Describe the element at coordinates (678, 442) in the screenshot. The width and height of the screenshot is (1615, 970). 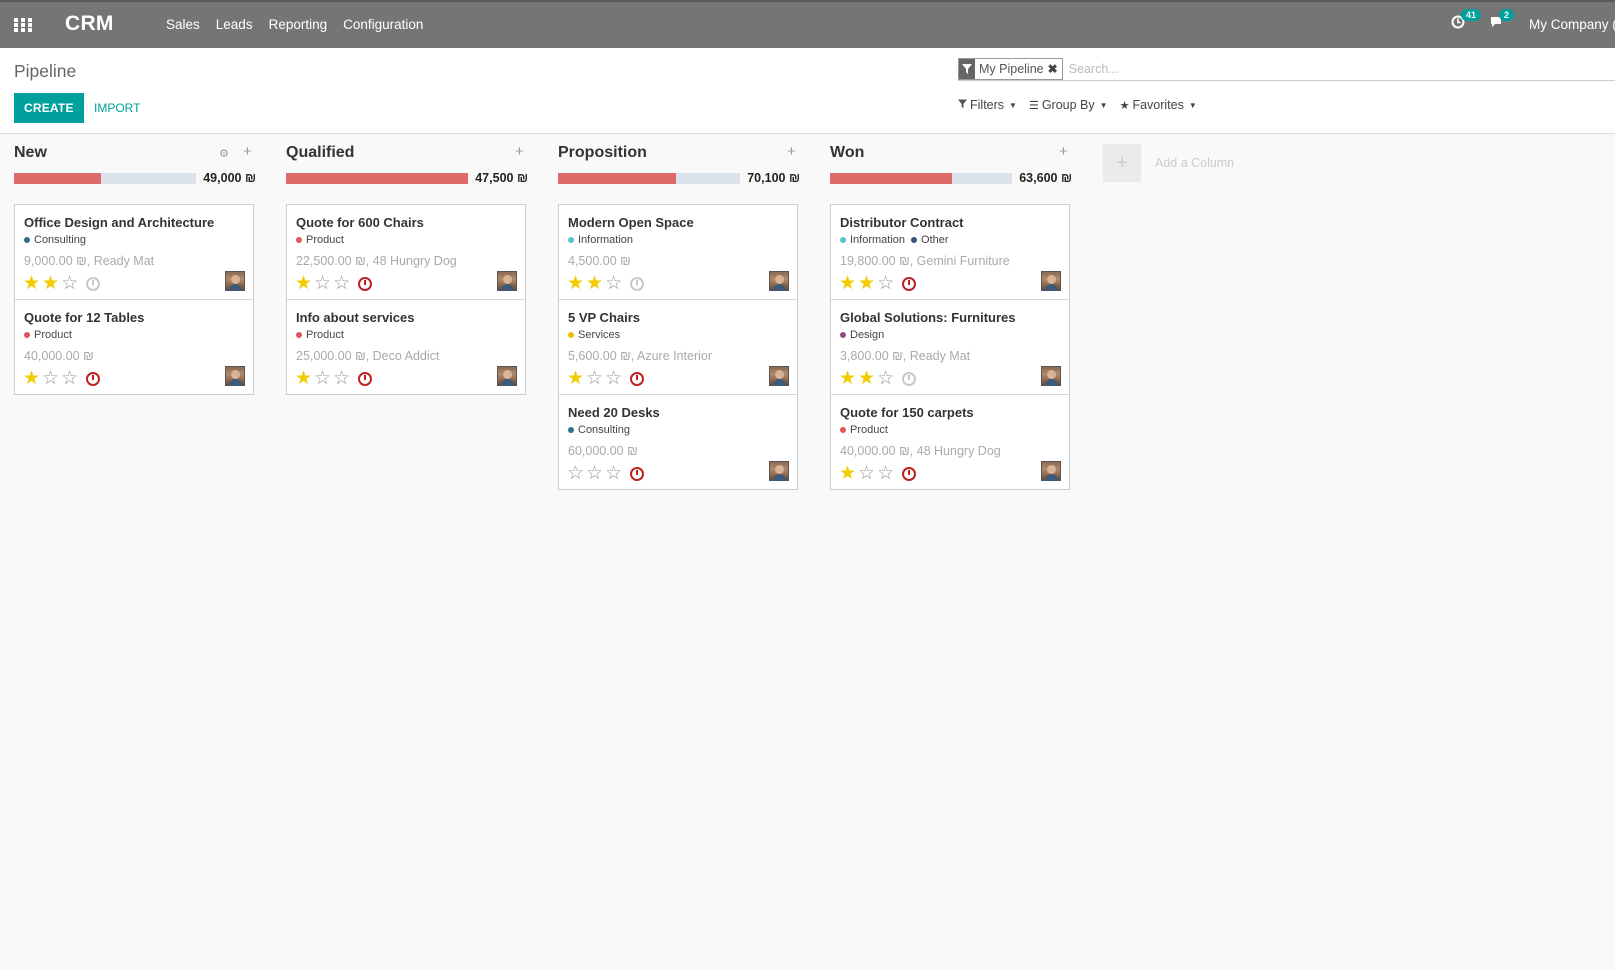
I see `kanban-card: Need 20 Desks Consulting 60,000.00 ₪ ☆ ☆ ☆` at that location.